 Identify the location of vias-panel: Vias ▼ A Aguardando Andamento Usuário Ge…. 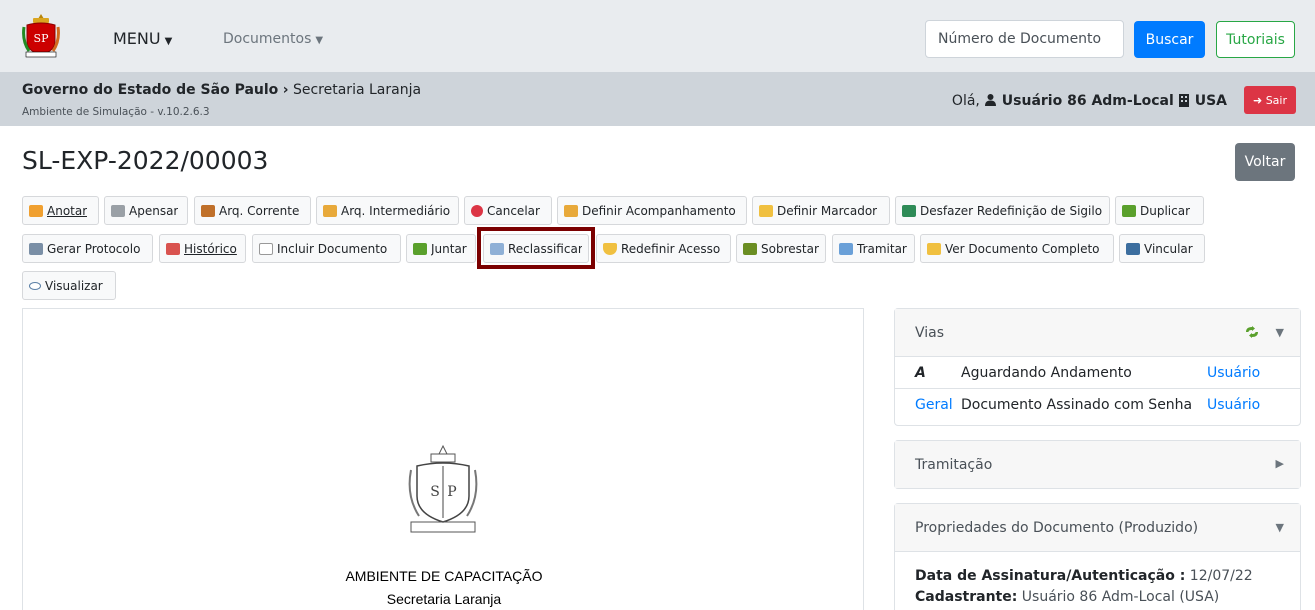
(1097, 367).